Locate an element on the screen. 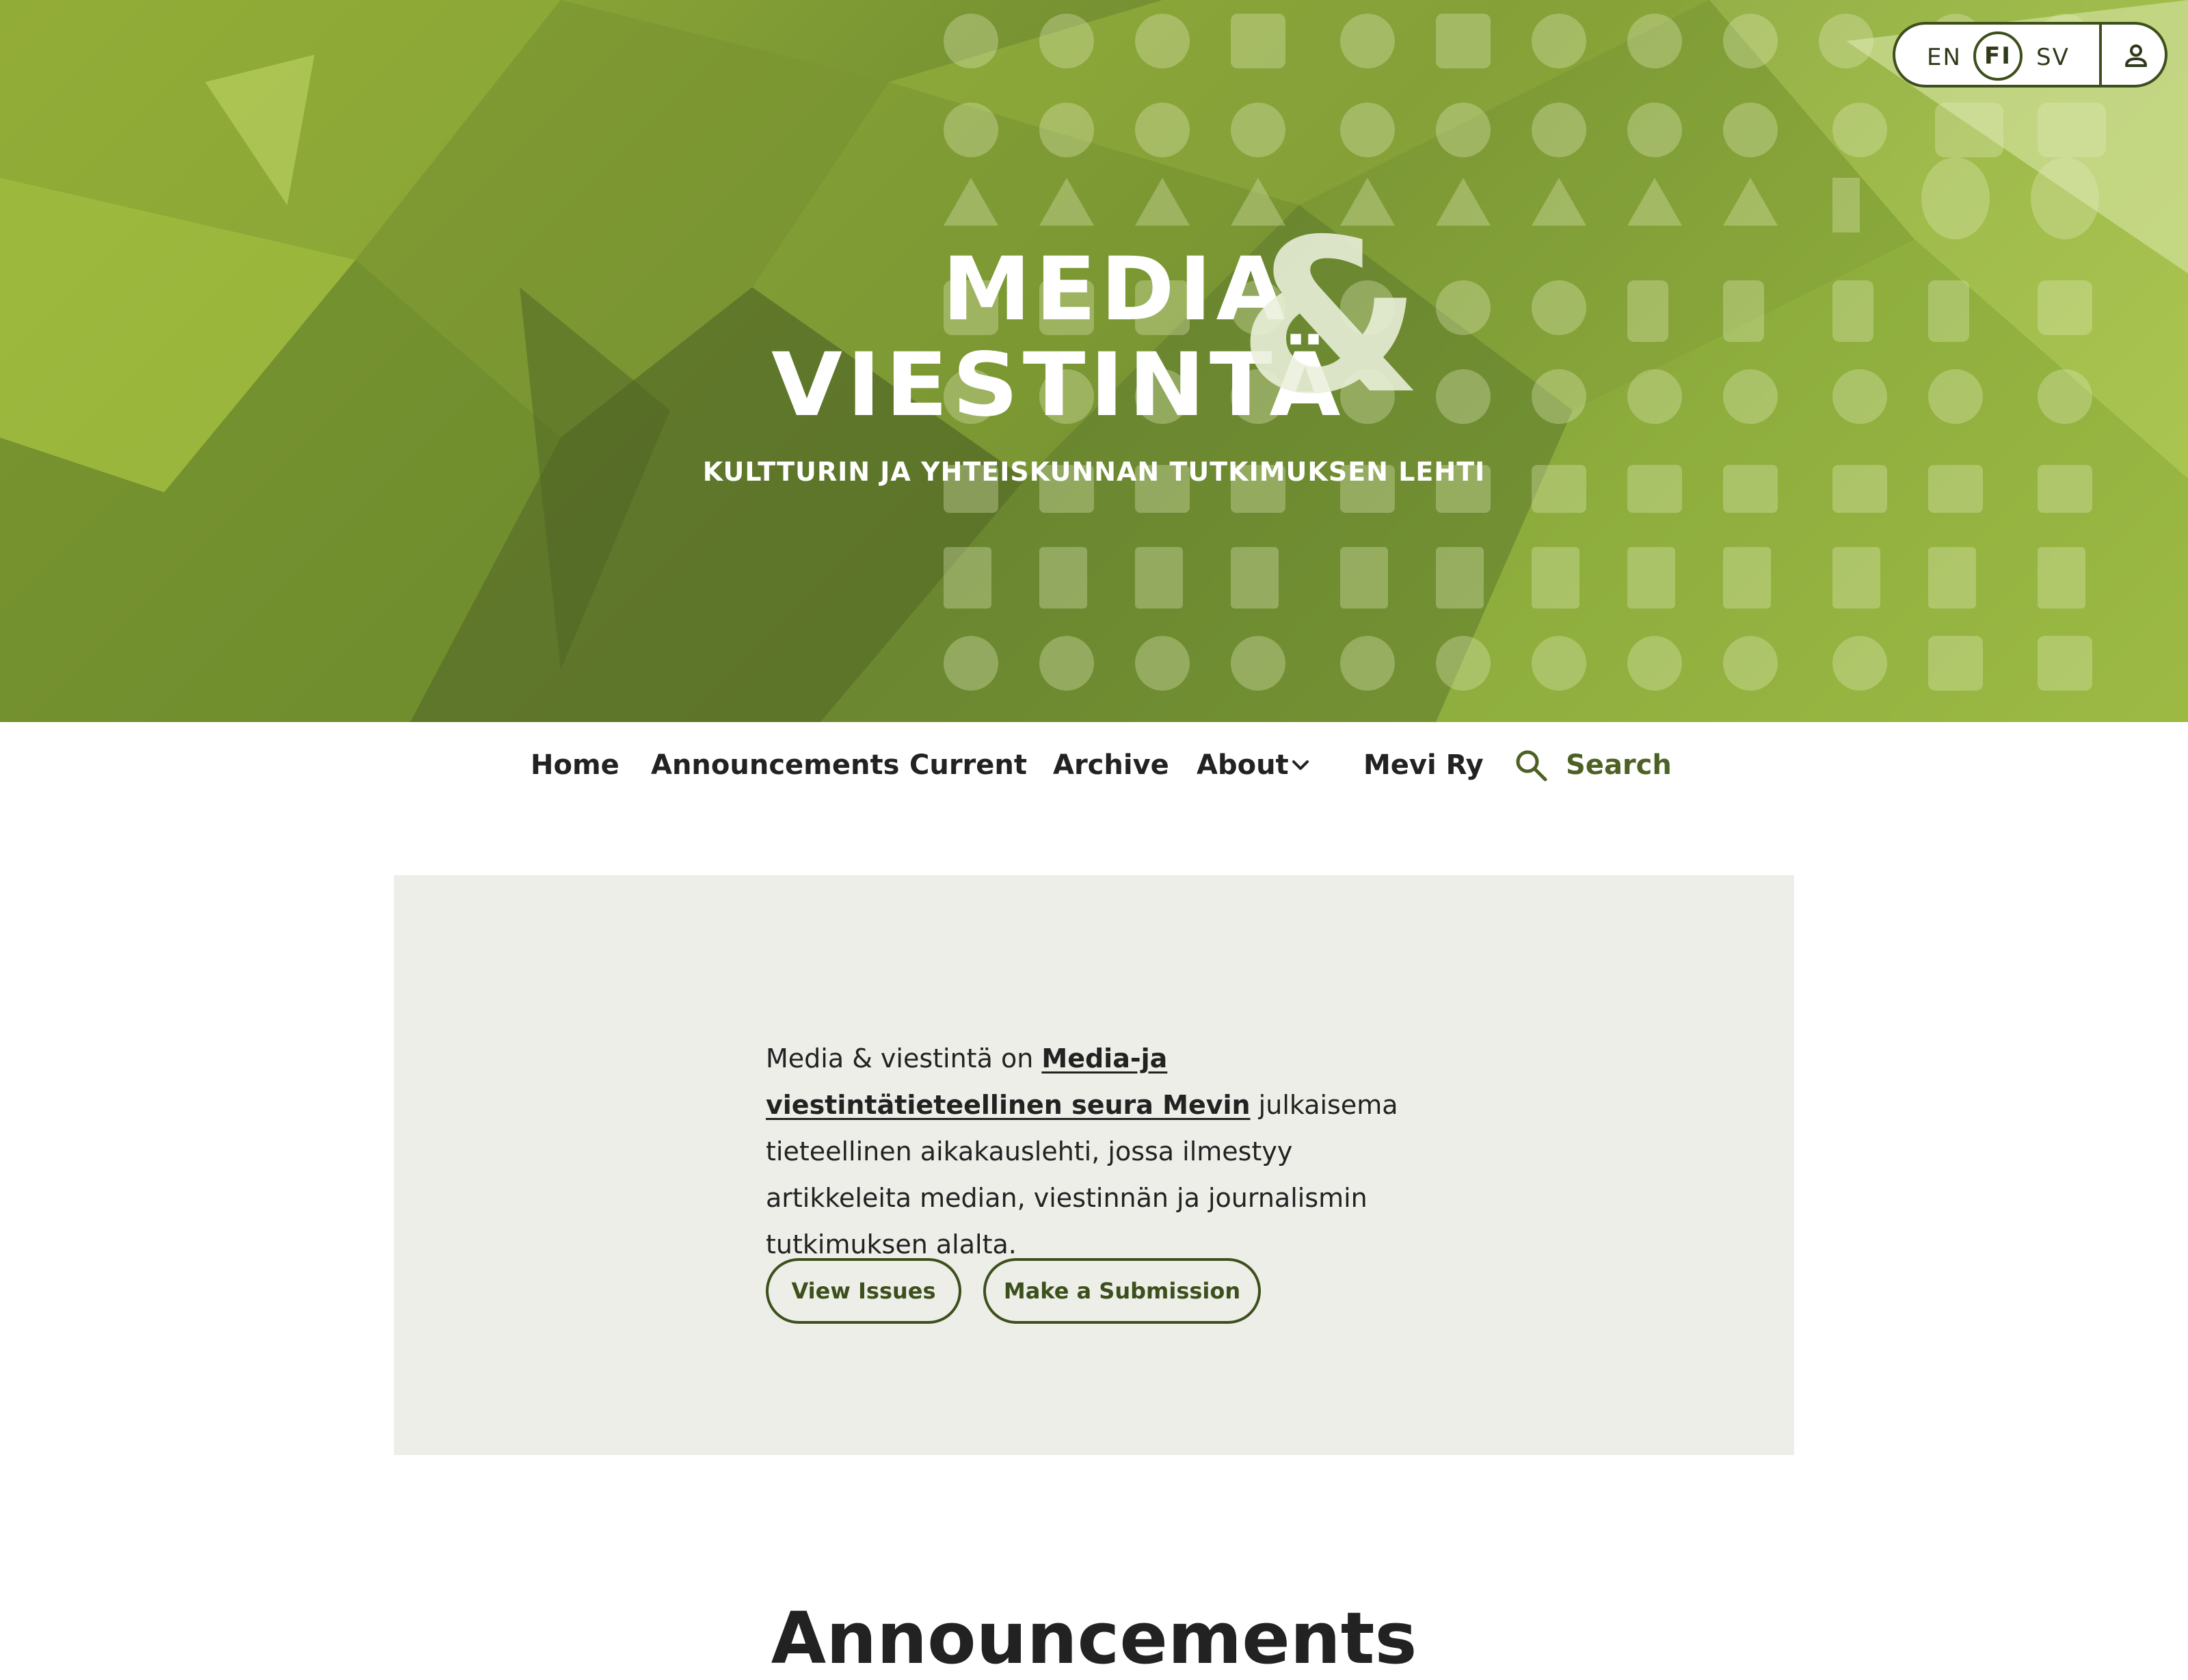 This screenshot has height=1680, width=2188. divider is located at coordinates (2100, 55).